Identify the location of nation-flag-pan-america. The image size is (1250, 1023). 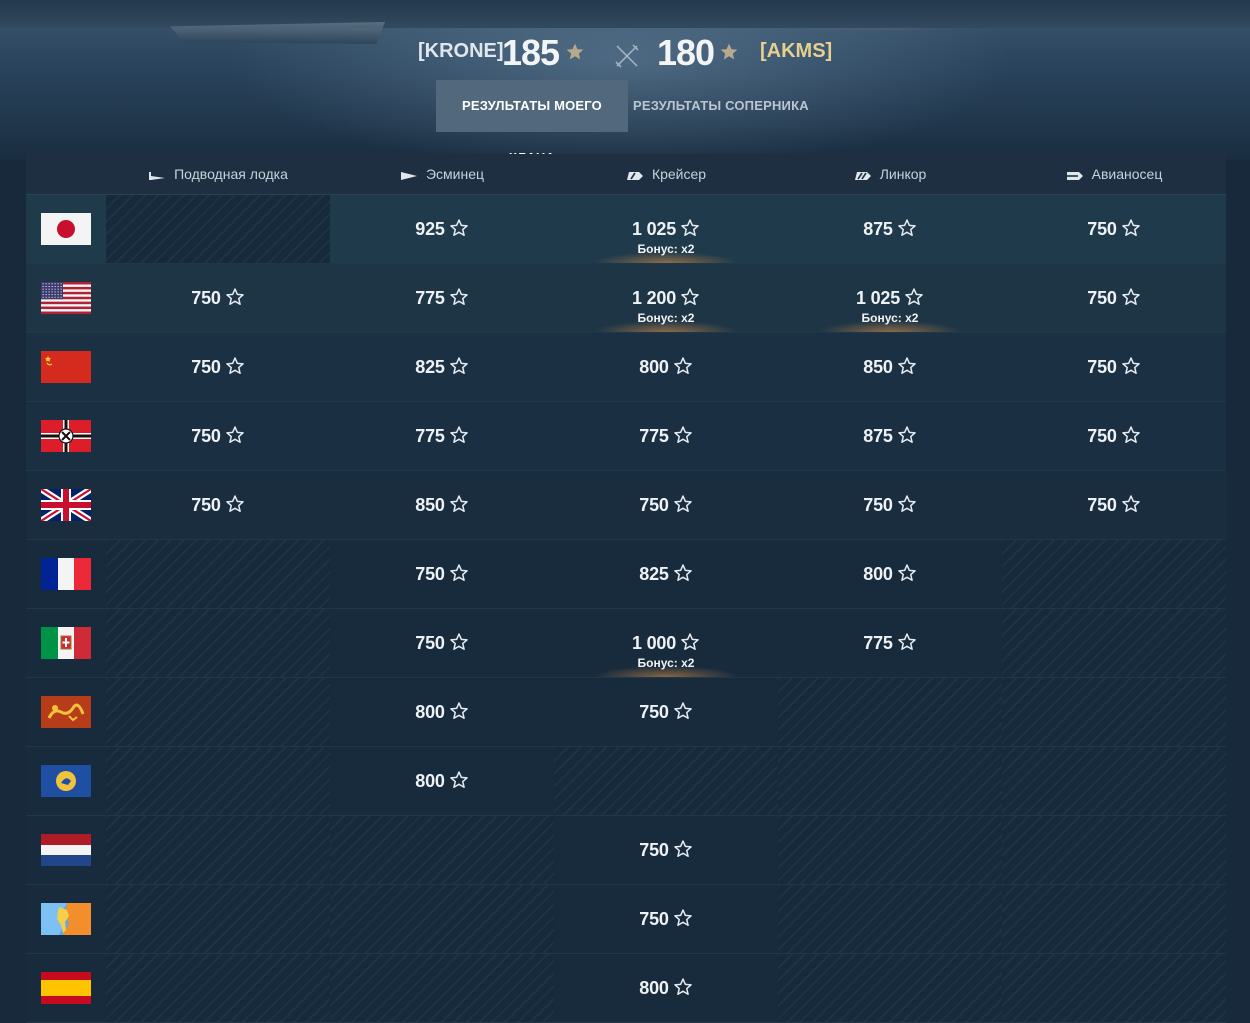
(66, 919).